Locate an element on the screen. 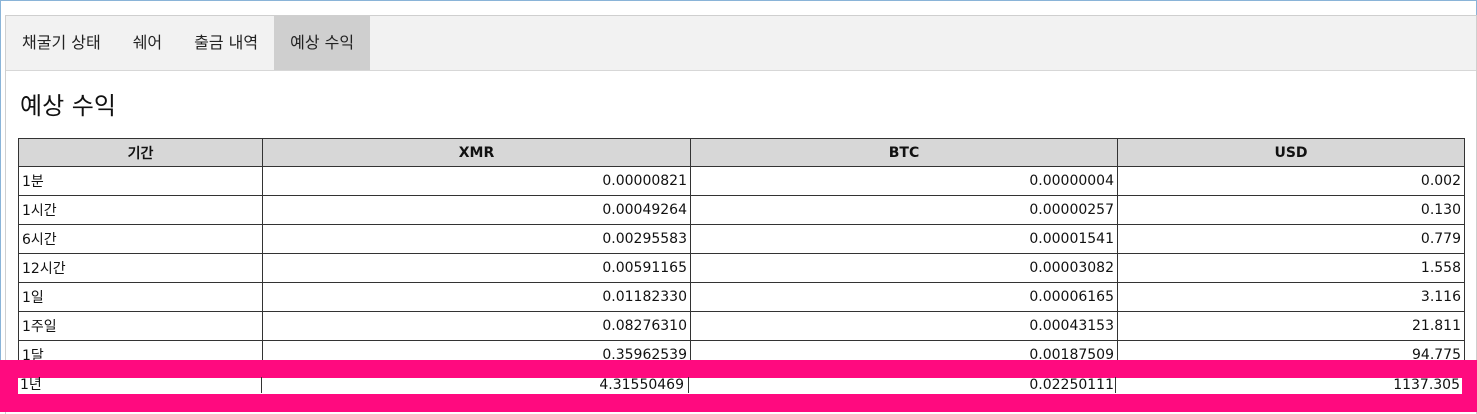 Image resolution: width=1477 pixels, height=414 pixels. cell-period: 12시간 is located at coordinates (140, 268).